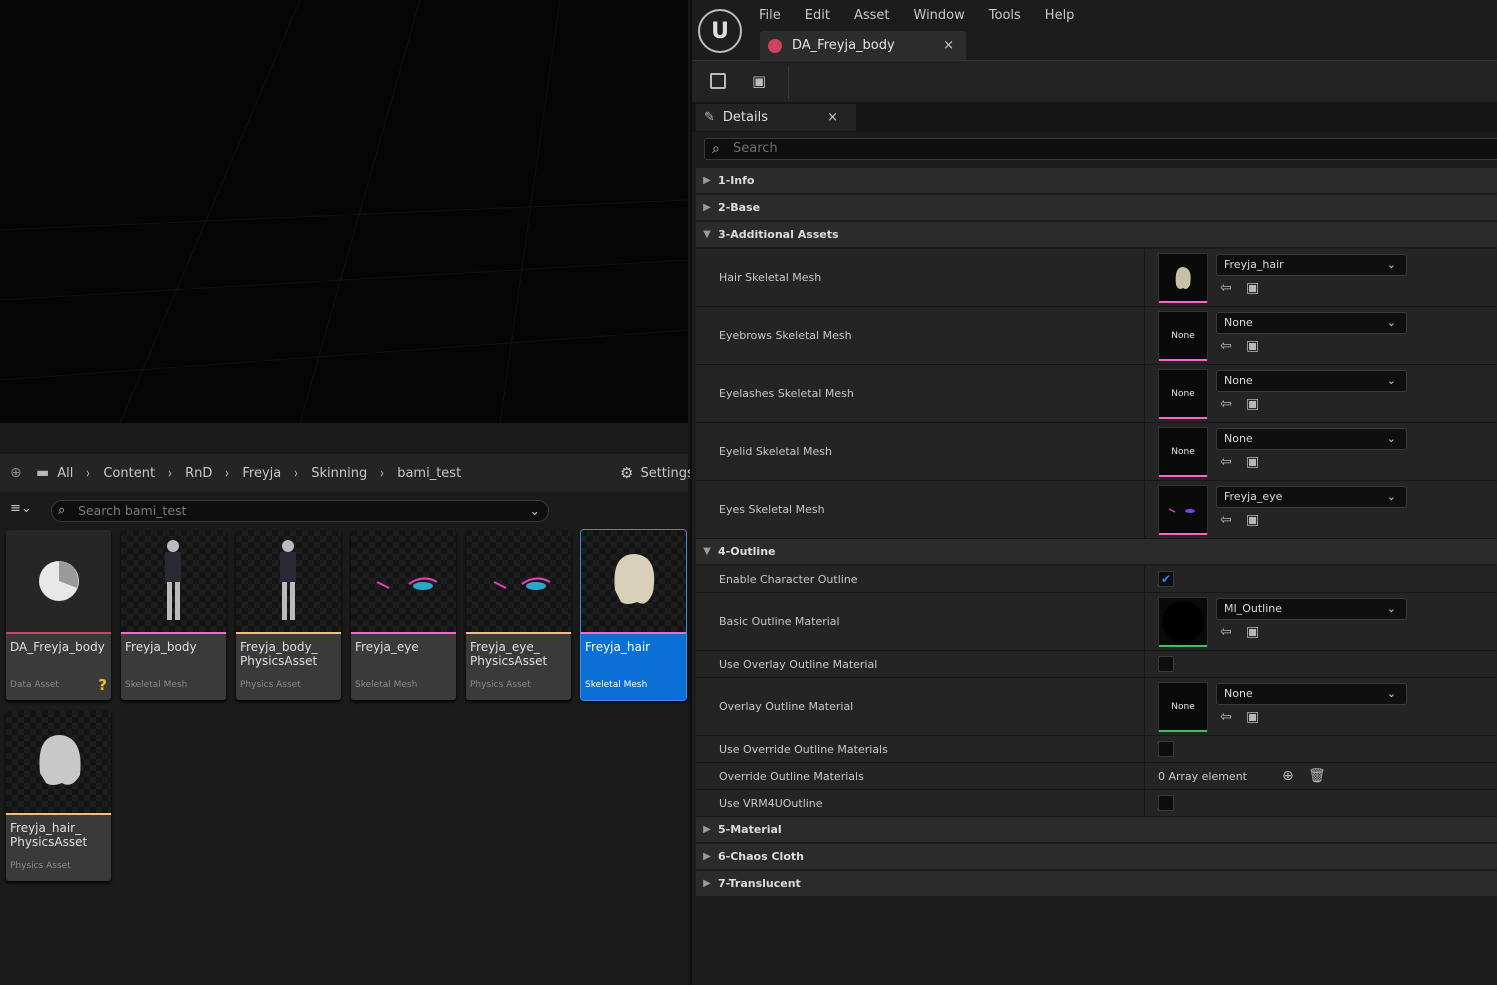 Image resolution: width=1497 pixels, height=985 pixels. I want to click on category-outline: ▼ 4-Outline, so click(1096, 552).